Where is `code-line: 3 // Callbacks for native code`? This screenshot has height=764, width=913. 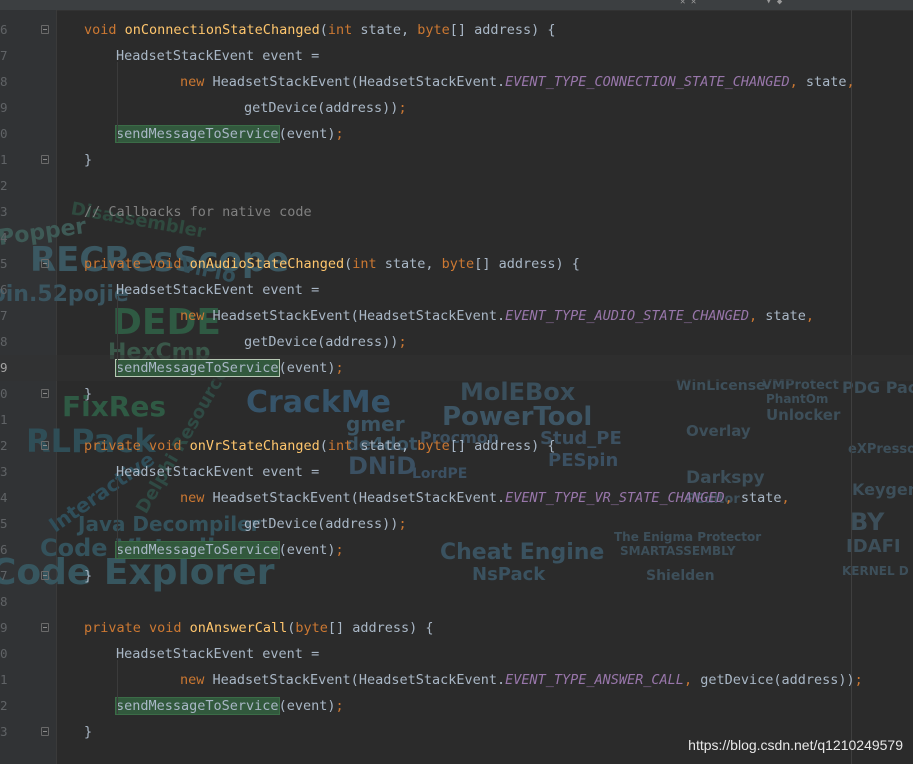
code-line: 3 // Callbacks for native code is located at coordinates (456, 212).